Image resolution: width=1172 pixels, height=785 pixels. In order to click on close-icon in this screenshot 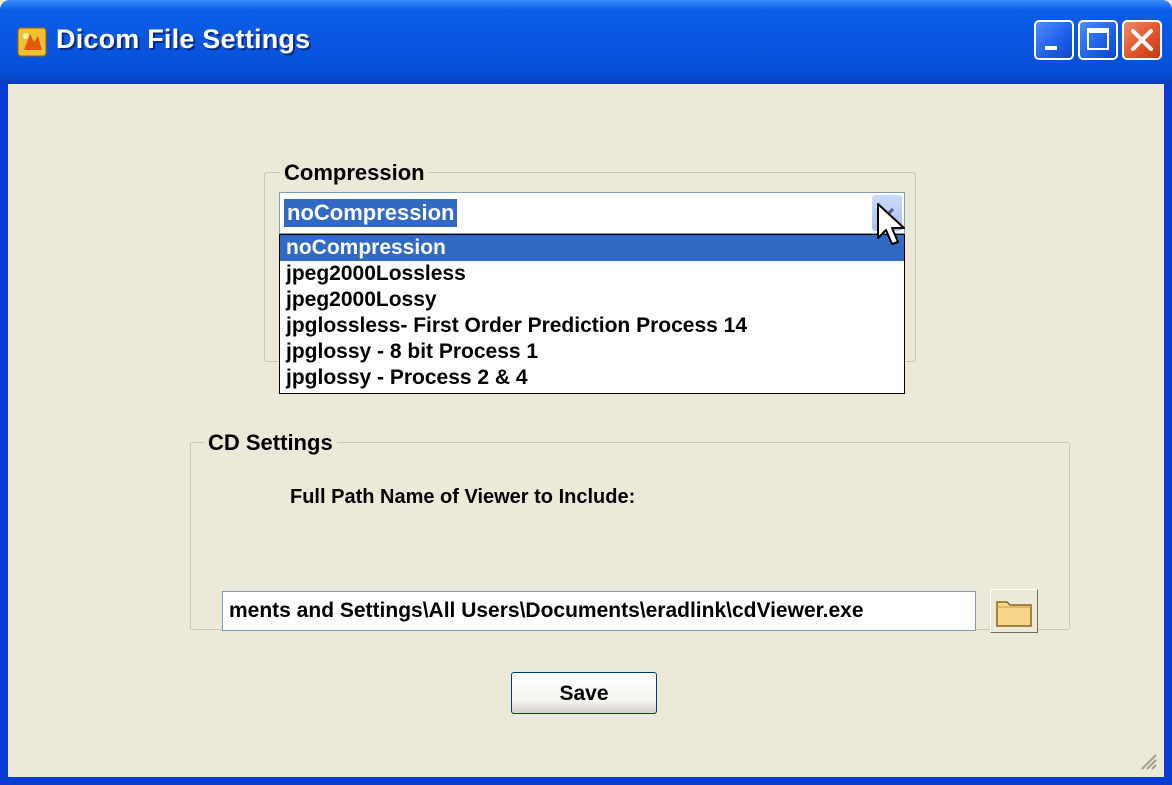, I will do `click(1142, 40)`.